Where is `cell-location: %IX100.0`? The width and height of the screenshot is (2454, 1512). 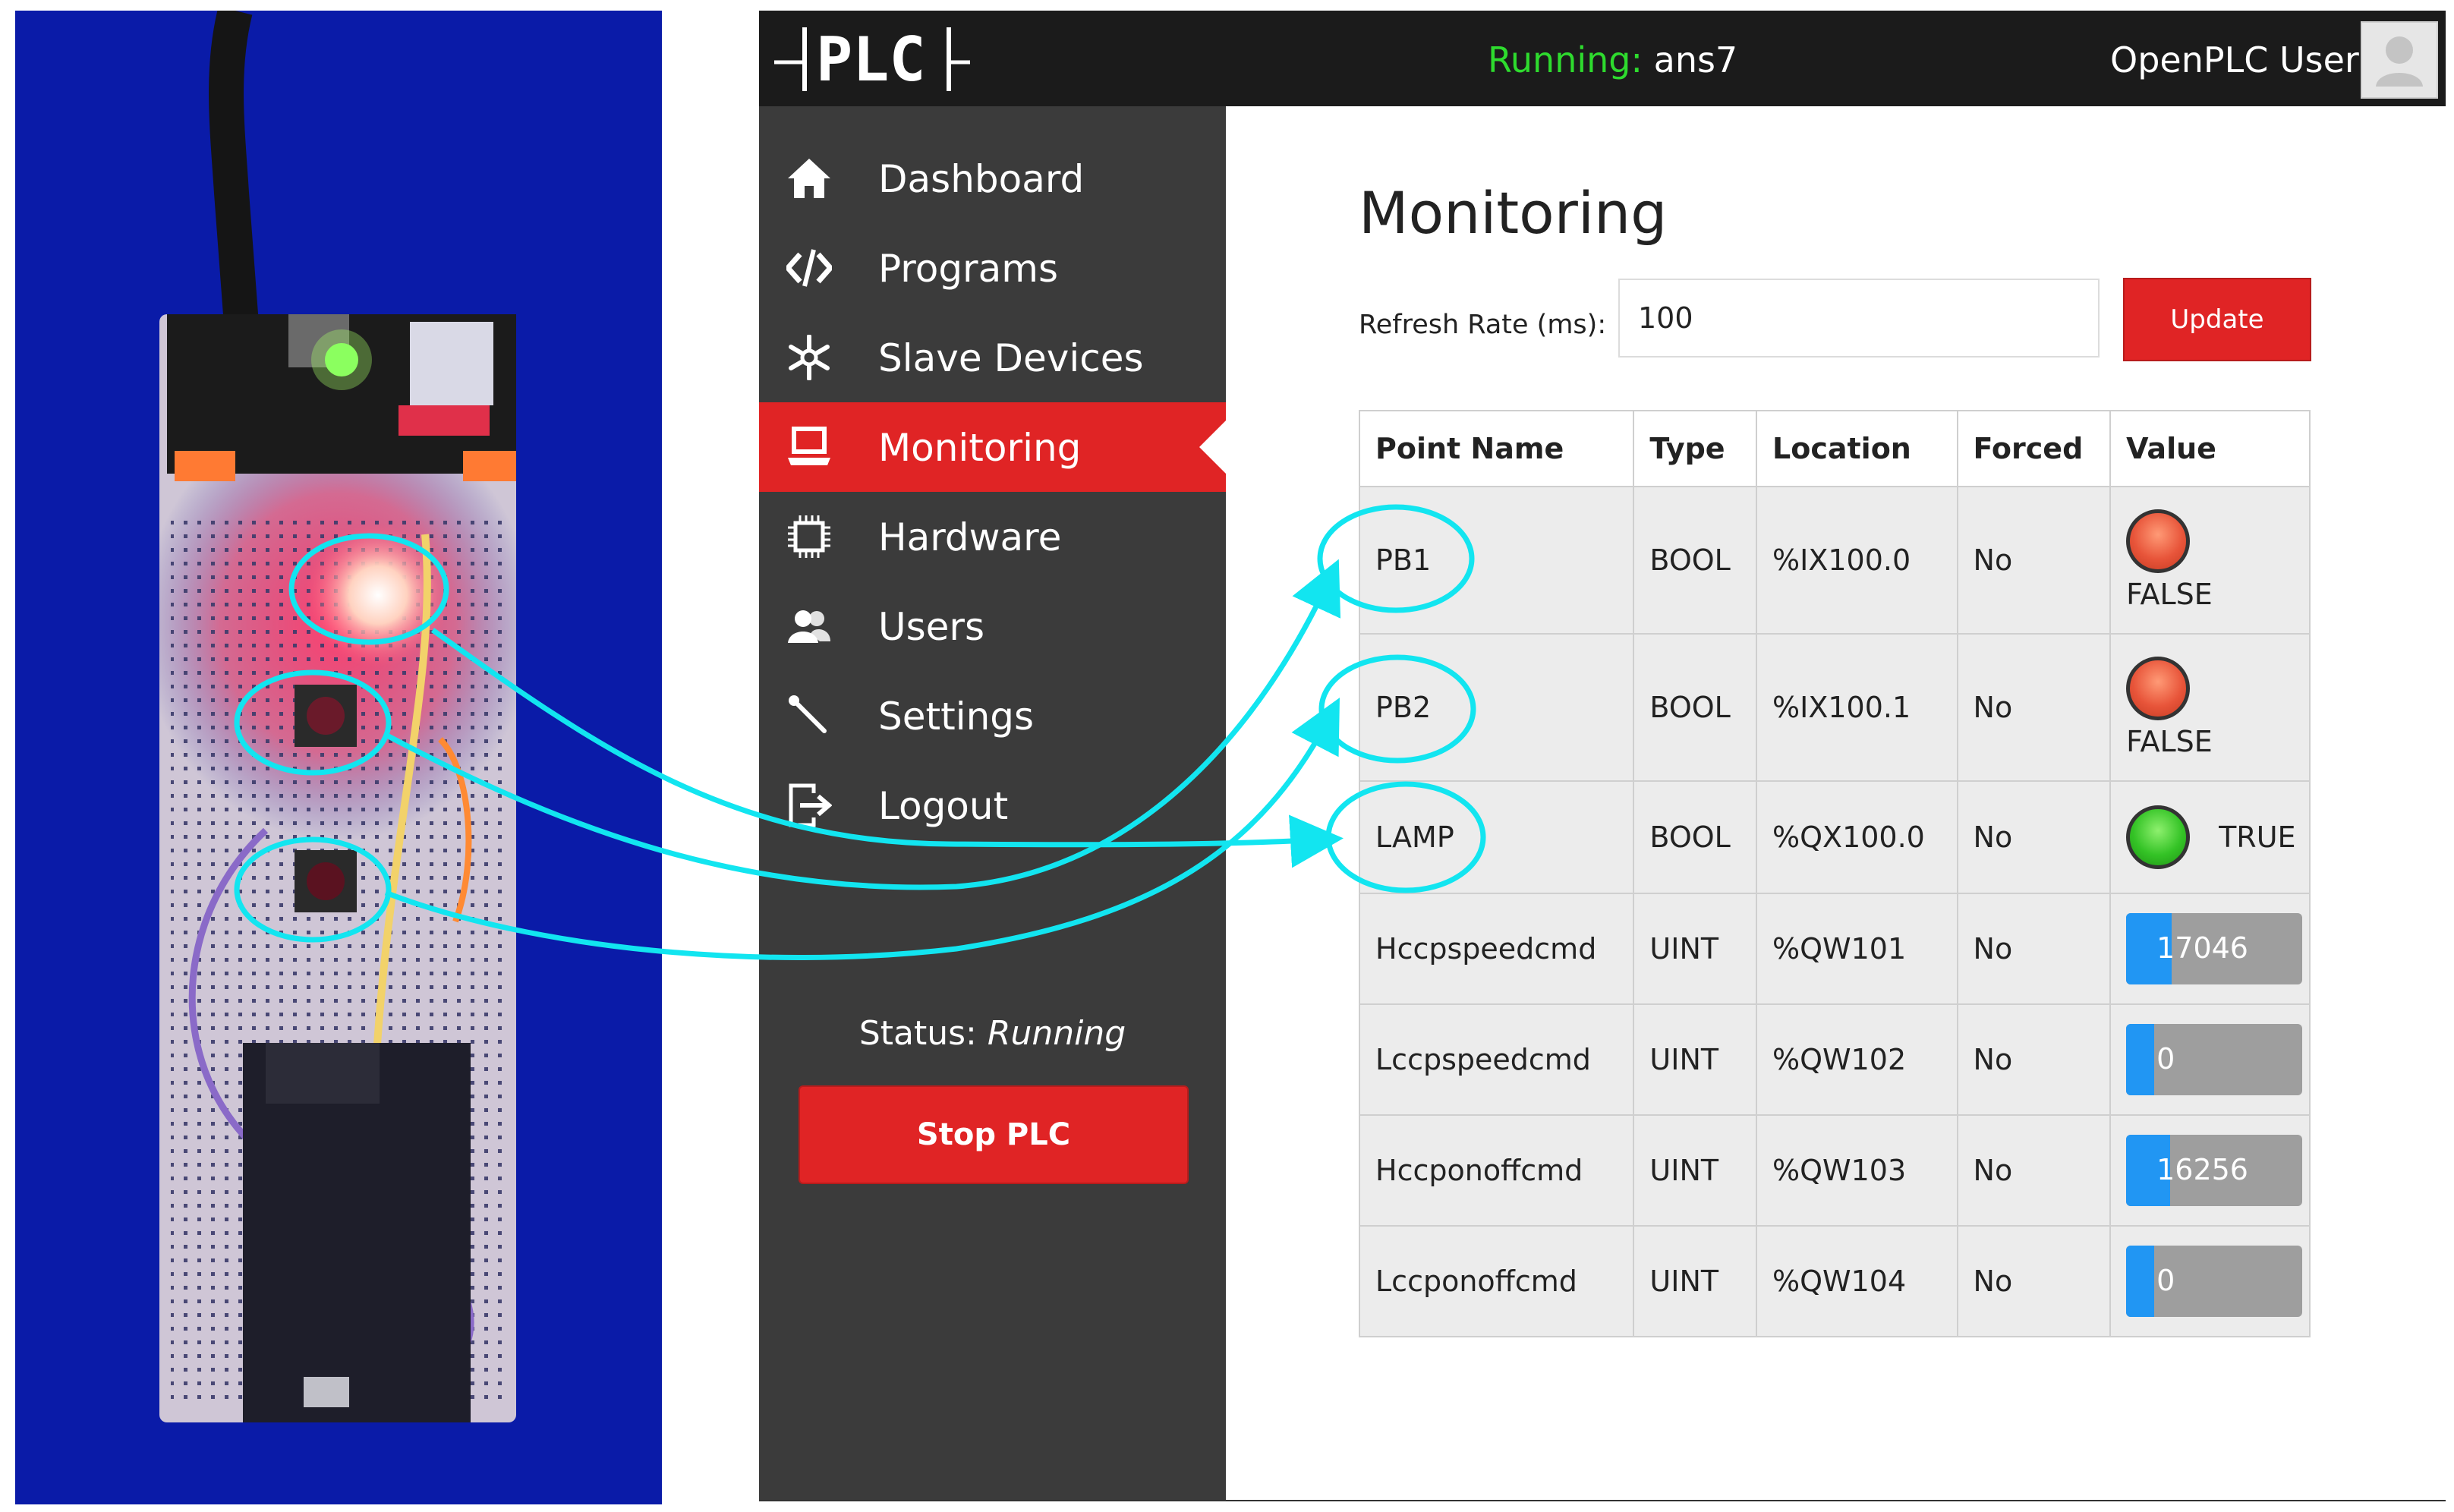 cell-location: %IX100.0 is located at coordinates (1857, 560).